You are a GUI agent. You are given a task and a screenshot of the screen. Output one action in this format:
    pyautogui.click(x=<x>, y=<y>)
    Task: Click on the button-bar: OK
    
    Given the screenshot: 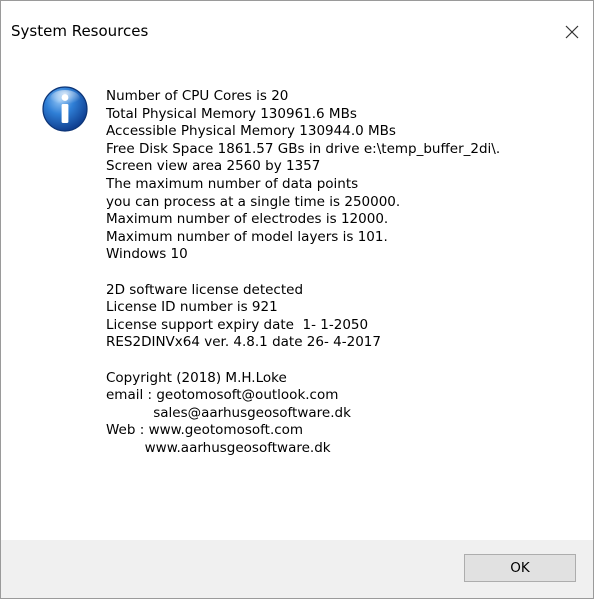 What is the action you would take?
    pyautogui.click(x=297, y=569)
    